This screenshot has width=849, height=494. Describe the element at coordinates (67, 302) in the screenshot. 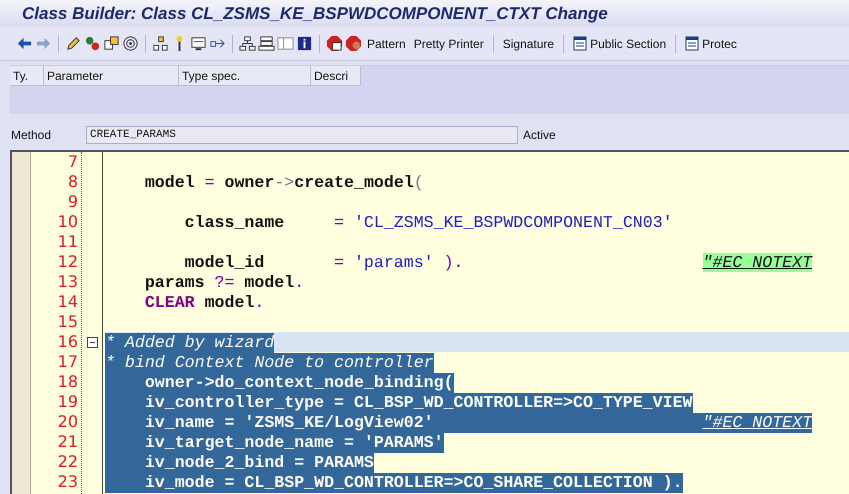

I see `line-number: 14` at that location.